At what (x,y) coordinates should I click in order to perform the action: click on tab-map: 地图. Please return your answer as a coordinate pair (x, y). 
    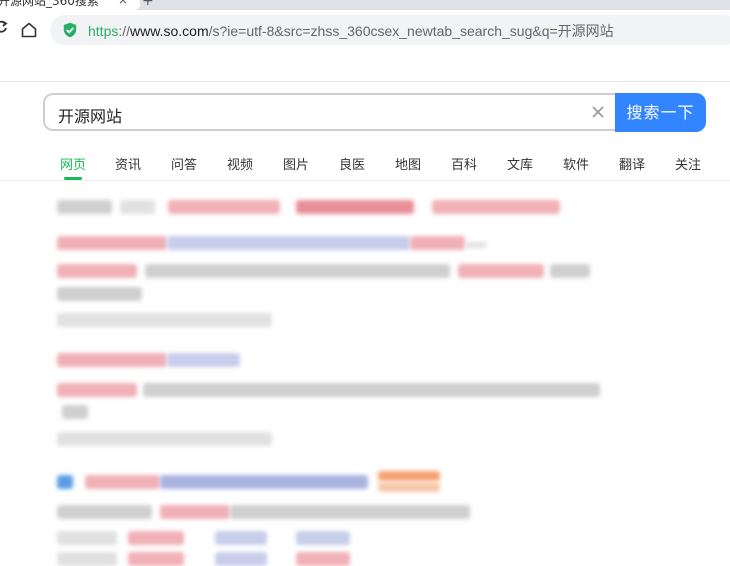
    Looking at the image, I should click on (408, 163).